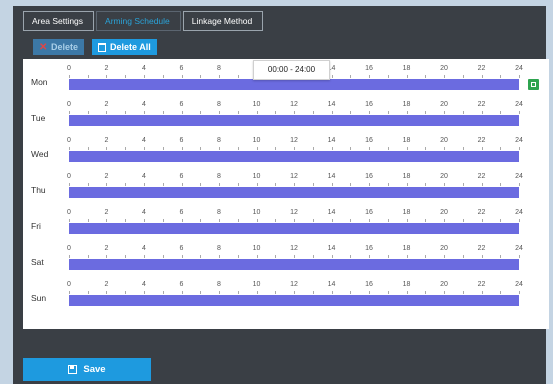 This screenshot has width=553, height=384. I want to click on tab-linkage-method: Linkage Method, so click(223, 21).